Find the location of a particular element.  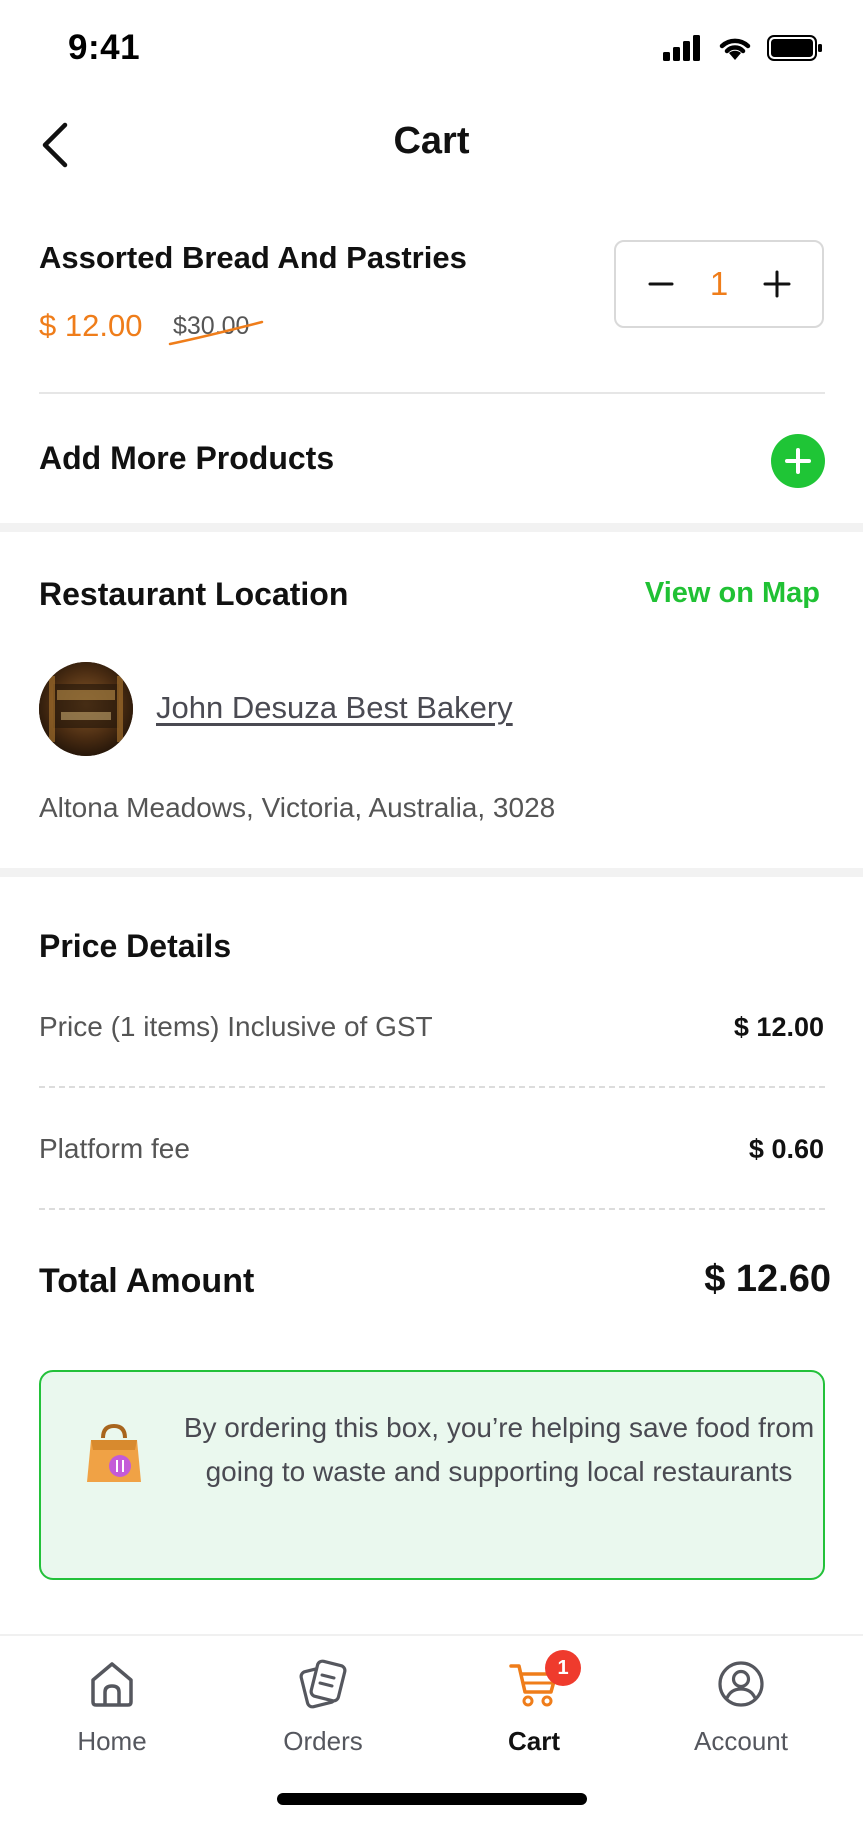

platform-fee-value: $ 0.60 is located at coordinates (786, 1149).